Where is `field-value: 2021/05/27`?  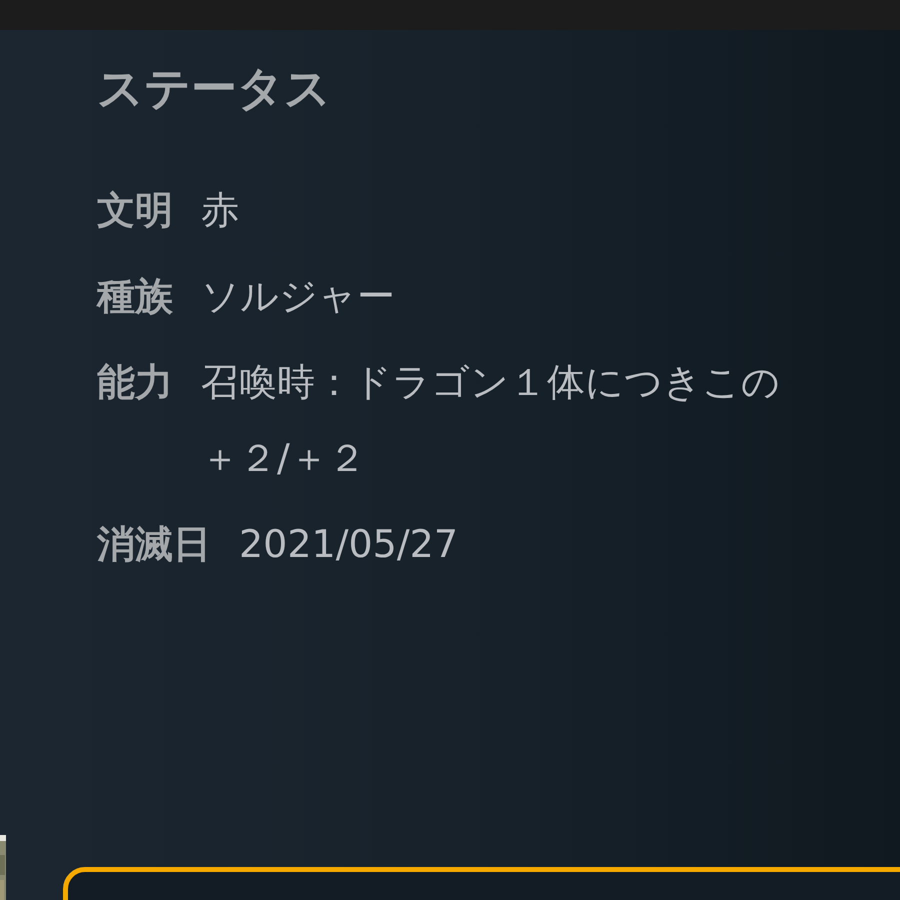
field-value: 2021/05/27 is located at coordinates (348, 544).